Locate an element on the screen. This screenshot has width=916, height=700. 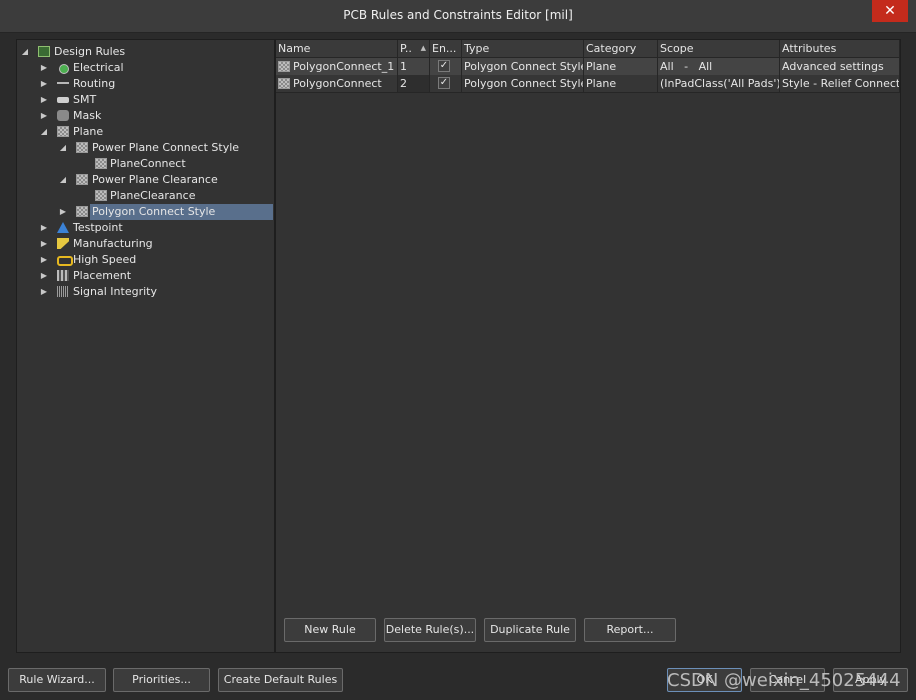
tree-item-routing: ▶ Routing is located at coordinates (142, 84).